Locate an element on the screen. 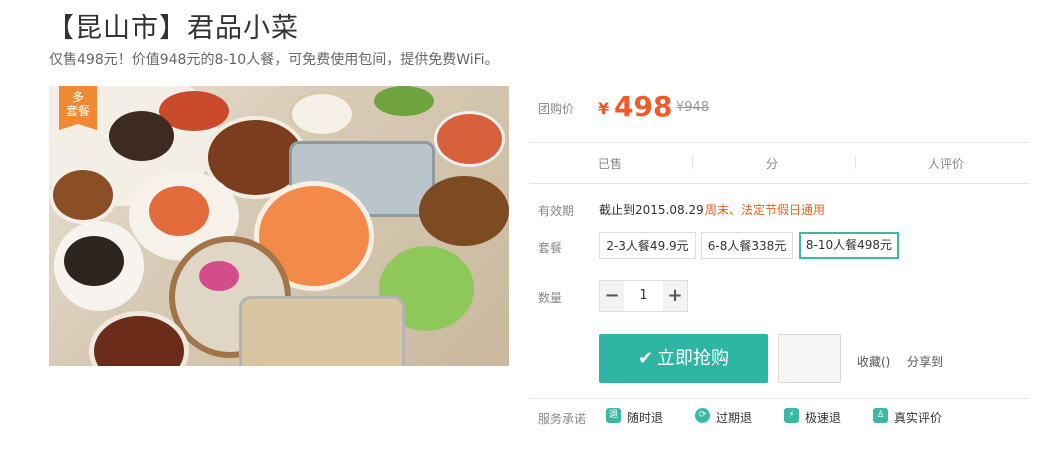 This screenshot has height=457, width=1050. service-fast-refund: 极速退 is located at coordinates (823, 418).